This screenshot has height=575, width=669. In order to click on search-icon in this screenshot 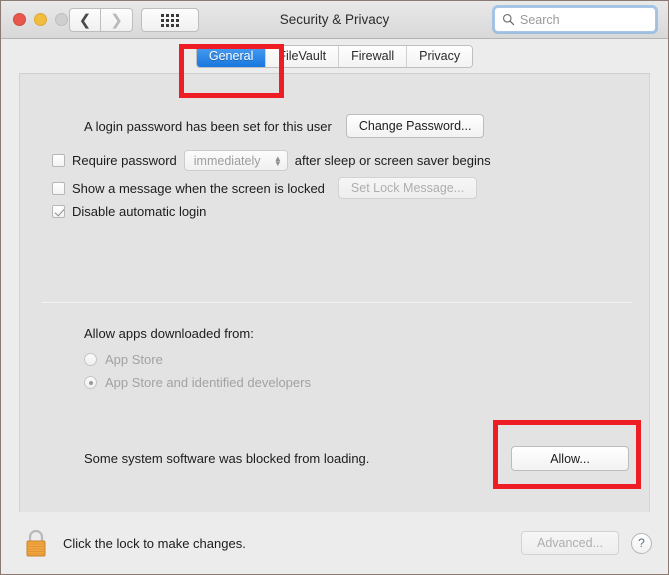, I will do `click(508, 19)`.